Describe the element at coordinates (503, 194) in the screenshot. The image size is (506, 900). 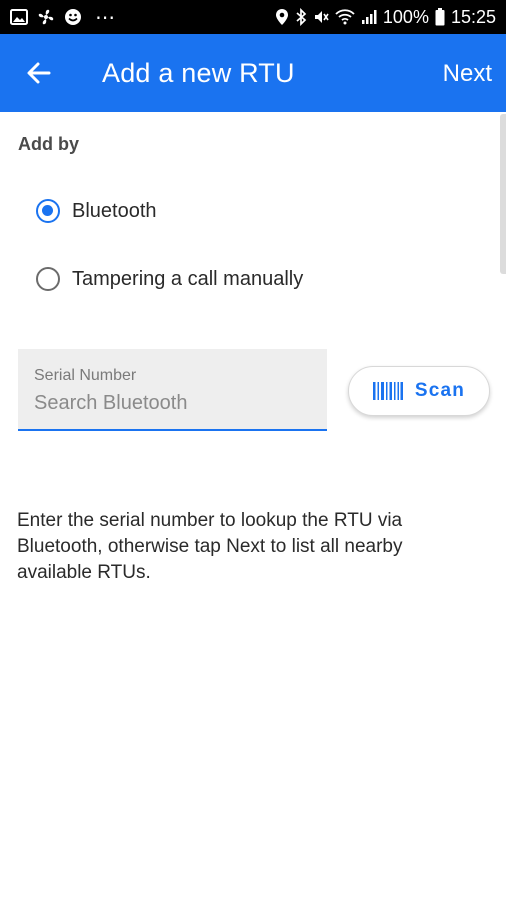
I see `scrollbar` at that location.